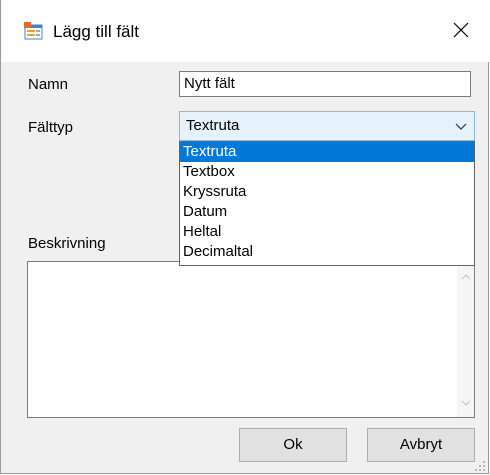 The width and height of the screenshot is (490, 475). What do you see at coordinates (465, 276) in the screenshot?
I see `scroll-up-arrow-icon` at bounding box center [465, 276].